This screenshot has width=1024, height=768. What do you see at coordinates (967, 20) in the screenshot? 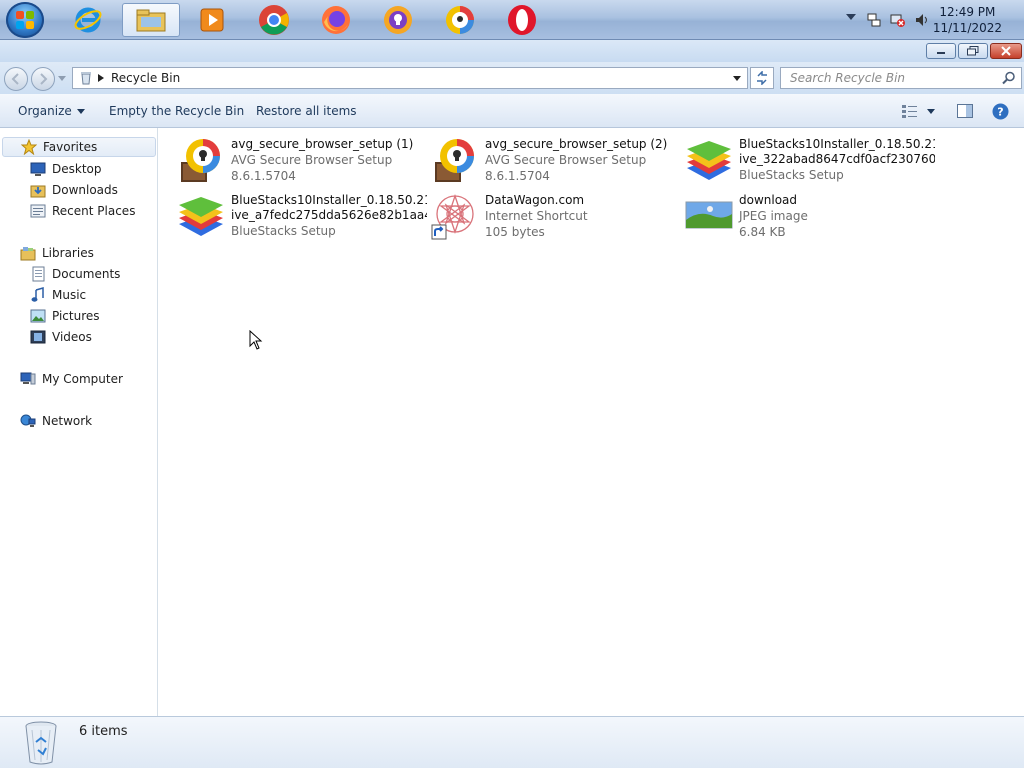
I see `taskbar-clock: 12:49 PM 11/11/2022` at bounding box center [967, 20].